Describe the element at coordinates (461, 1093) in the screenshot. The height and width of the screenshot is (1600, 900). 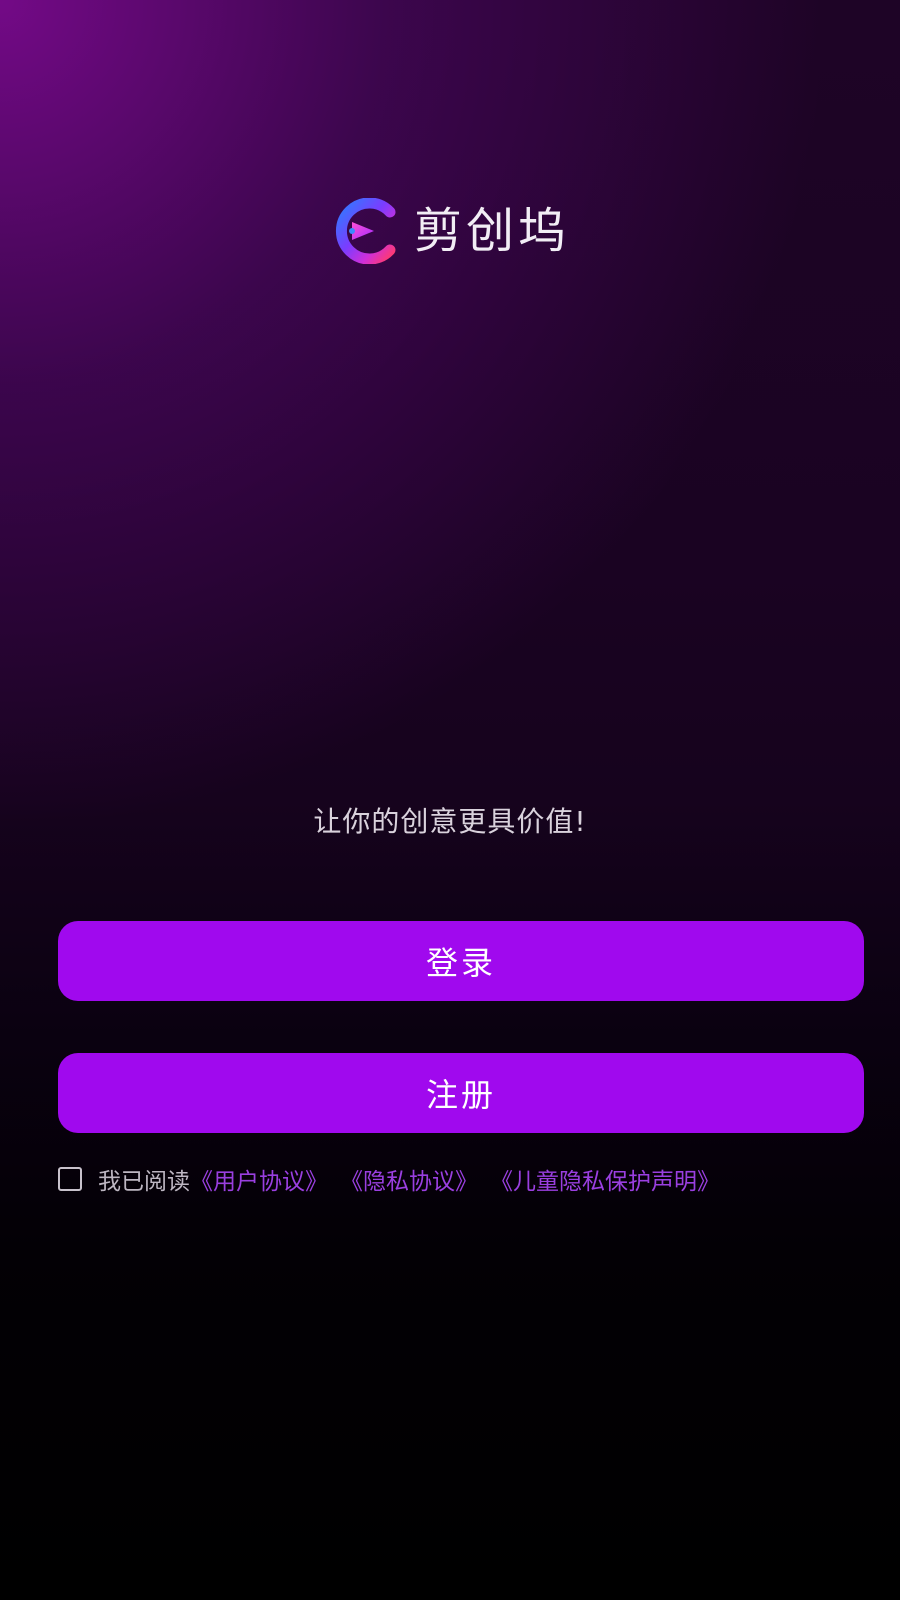
I see `register-button: 注册` at that location.